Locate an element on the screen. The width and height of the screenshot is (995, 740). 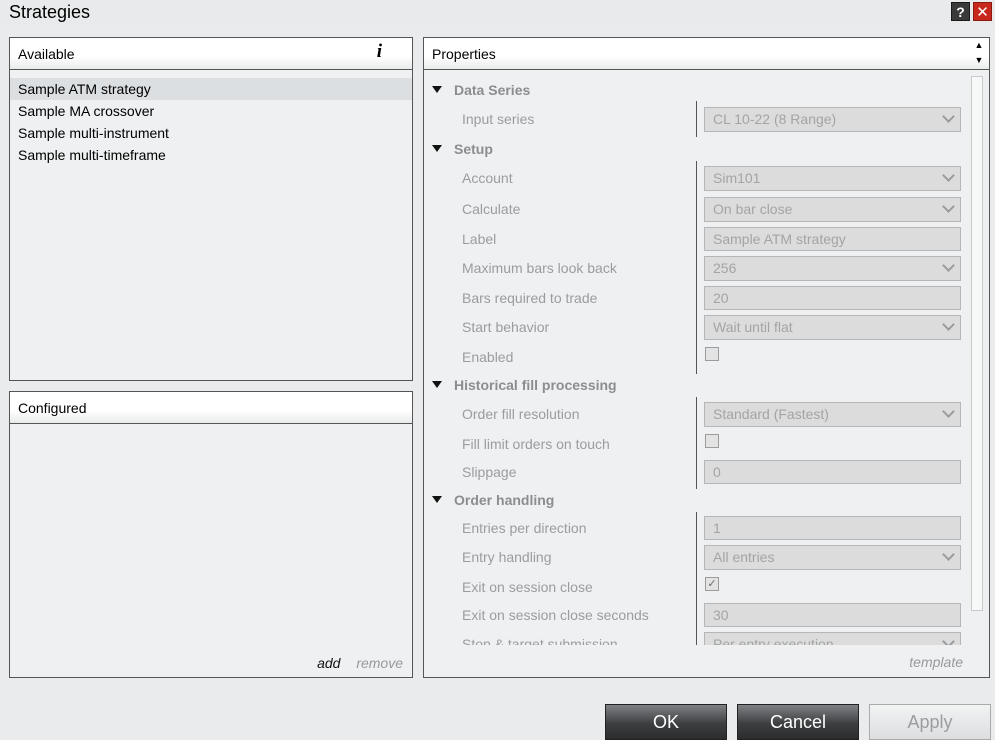
property-label: Stop & target submission is located at coordinates (540, 640).